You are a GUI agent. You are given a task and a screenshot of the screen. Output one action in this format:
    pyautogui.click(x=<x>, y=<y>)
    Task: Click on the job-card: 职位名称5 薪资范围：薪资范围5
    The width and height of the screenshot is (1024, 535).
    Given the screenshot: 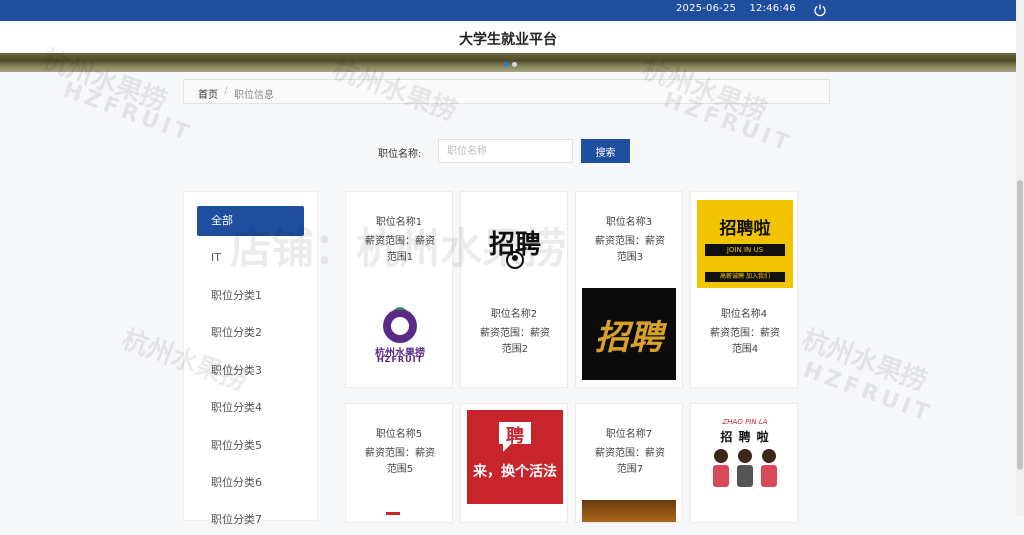 What is the action you would take?
    pyautogui.click(x=399, y=463)
    